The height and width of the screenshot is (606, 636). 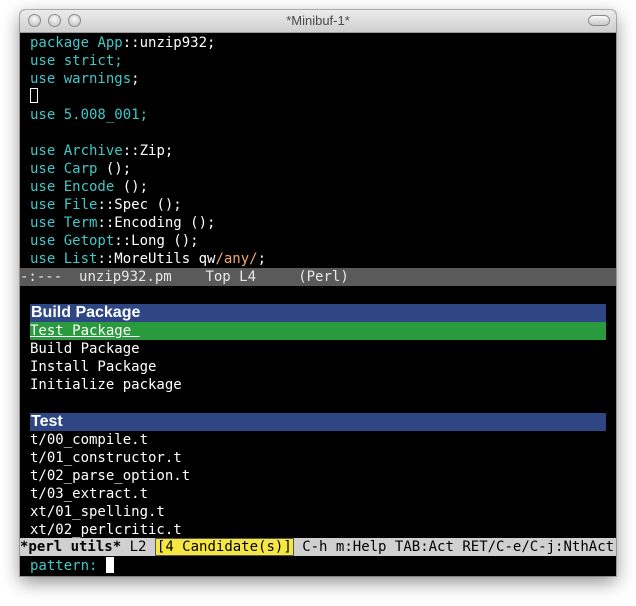 I want to click on code-token: Encode, so click(x=89, y=187).